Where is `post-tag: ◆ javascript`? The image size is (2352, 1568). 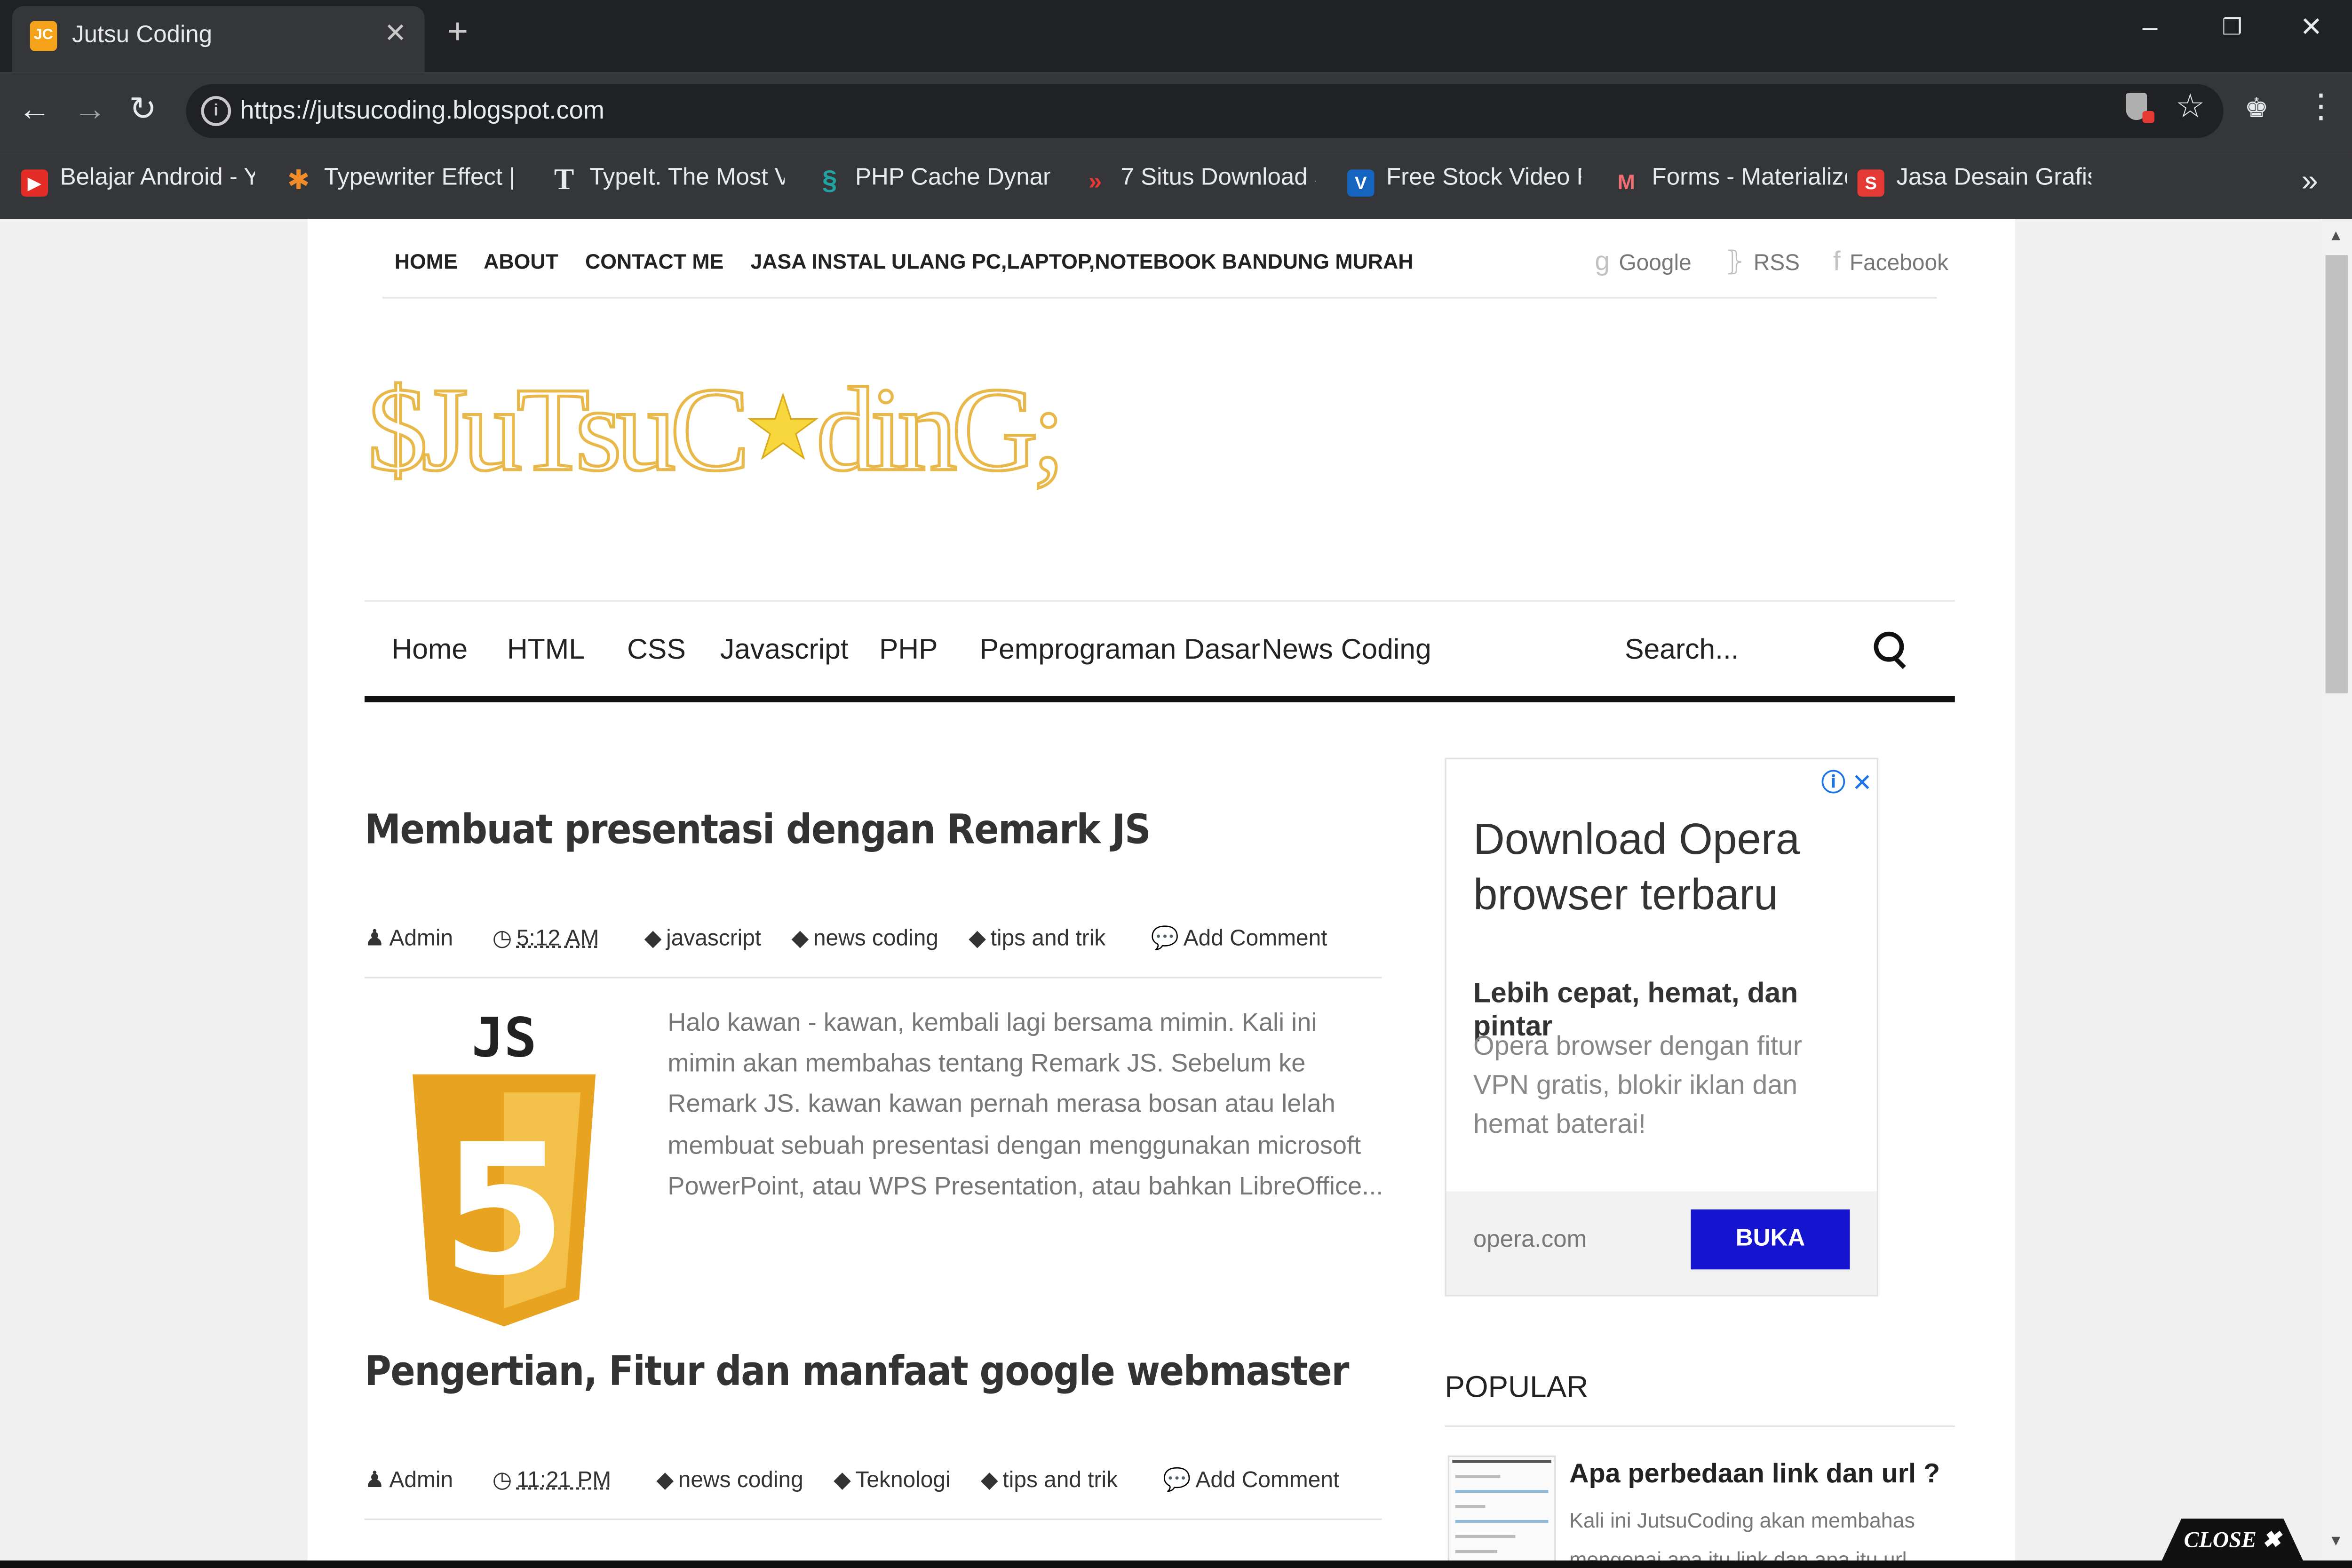 post-tag: ◆ javascript is located at coordinates (708, 938).